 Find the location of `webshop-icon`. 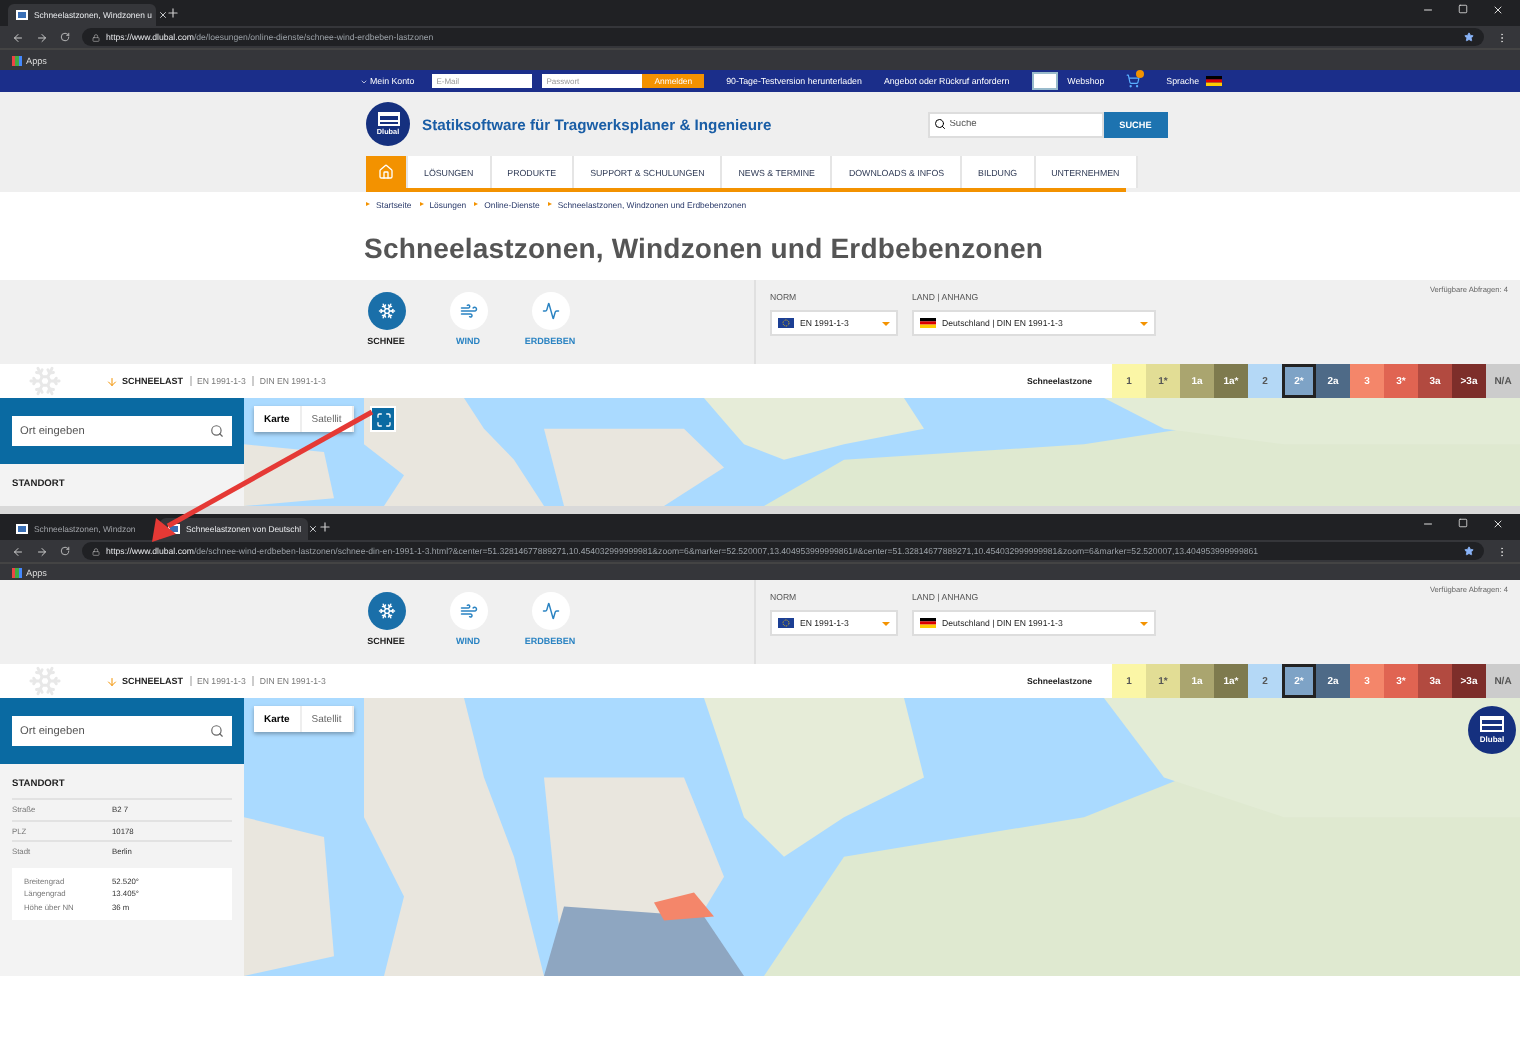

webshop-icon is located at coordinates (1044, 81).